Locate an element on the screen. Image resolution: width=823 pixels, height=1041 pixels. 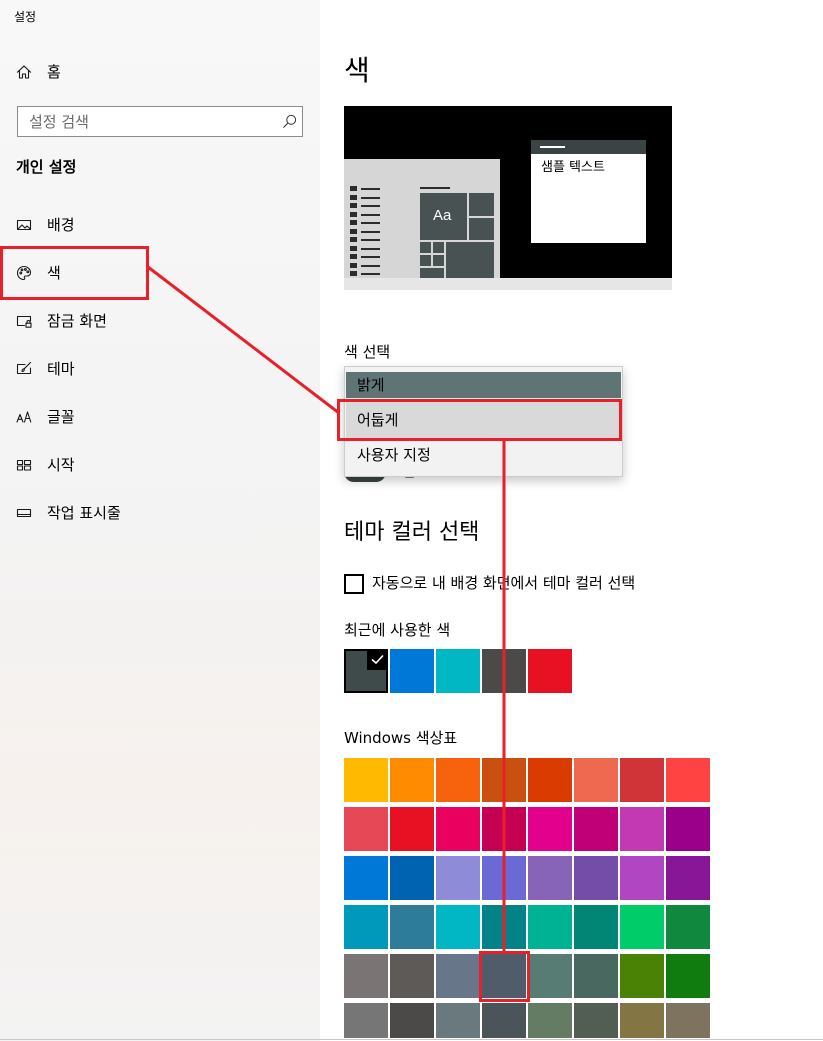
dropdown-option-dark: 어둡게 is located at coordinates (483, 420).